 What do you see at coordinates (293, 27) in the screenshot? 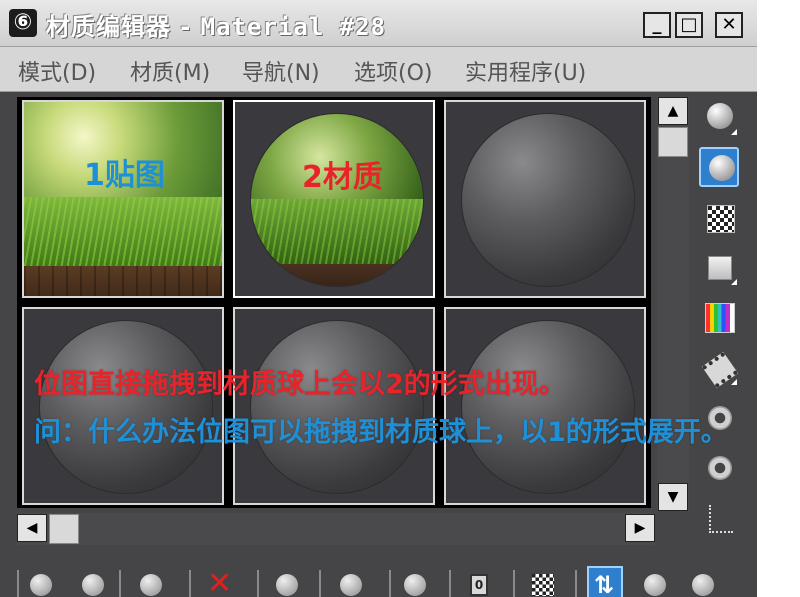
I see `window-title-material: Material #28` at bounding box center [293, 27].